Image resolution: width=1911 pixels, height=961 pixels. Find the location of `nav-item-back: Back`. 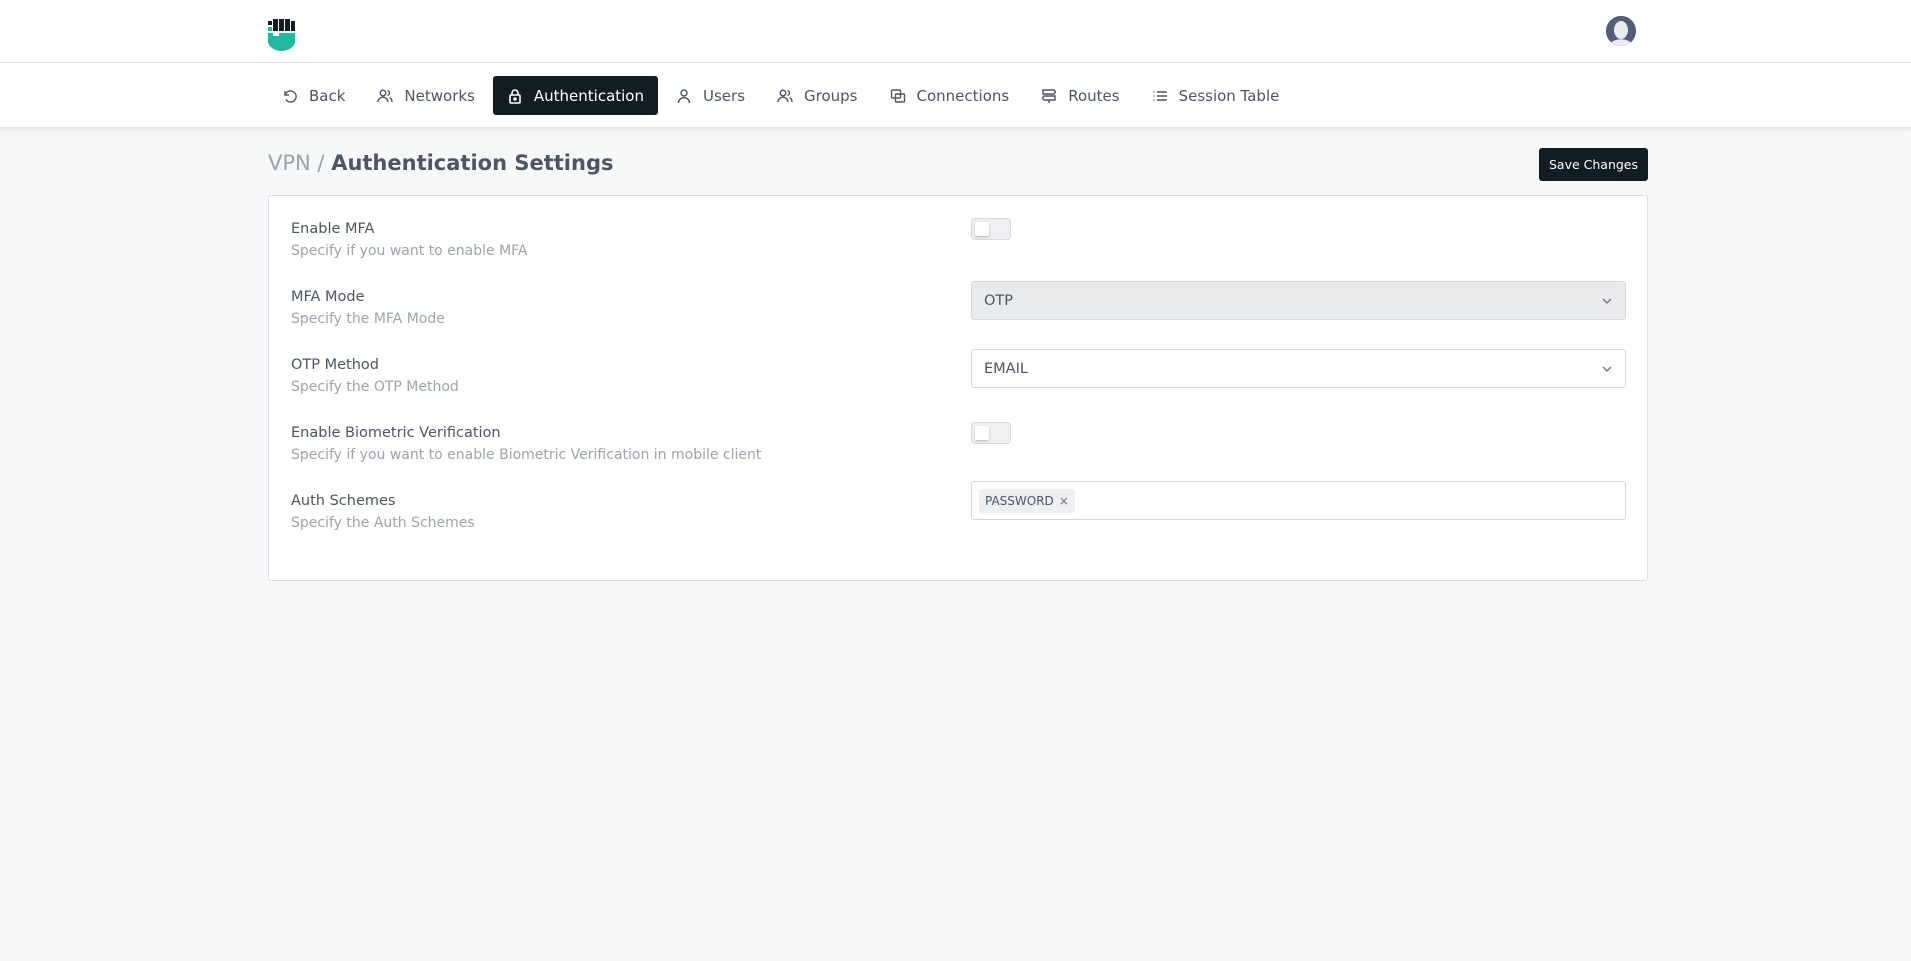

nav-item-back: Back is located at coordinates (313, 95).